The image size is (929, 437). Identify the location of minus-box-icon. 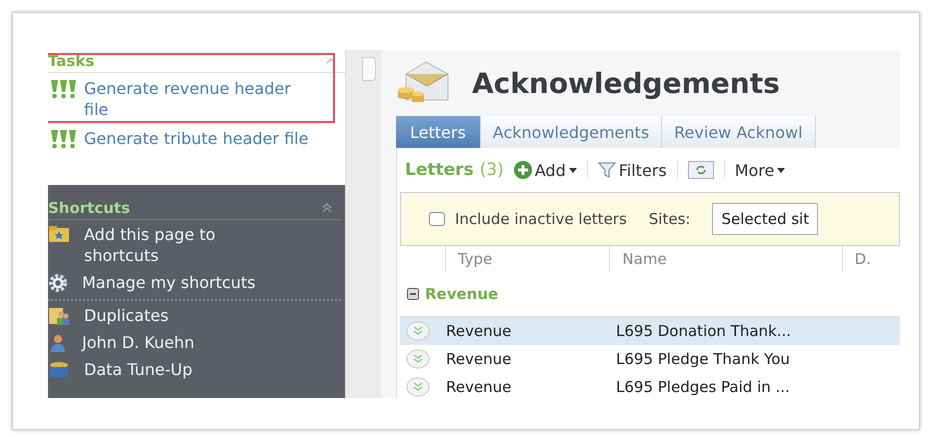
(413, 294).